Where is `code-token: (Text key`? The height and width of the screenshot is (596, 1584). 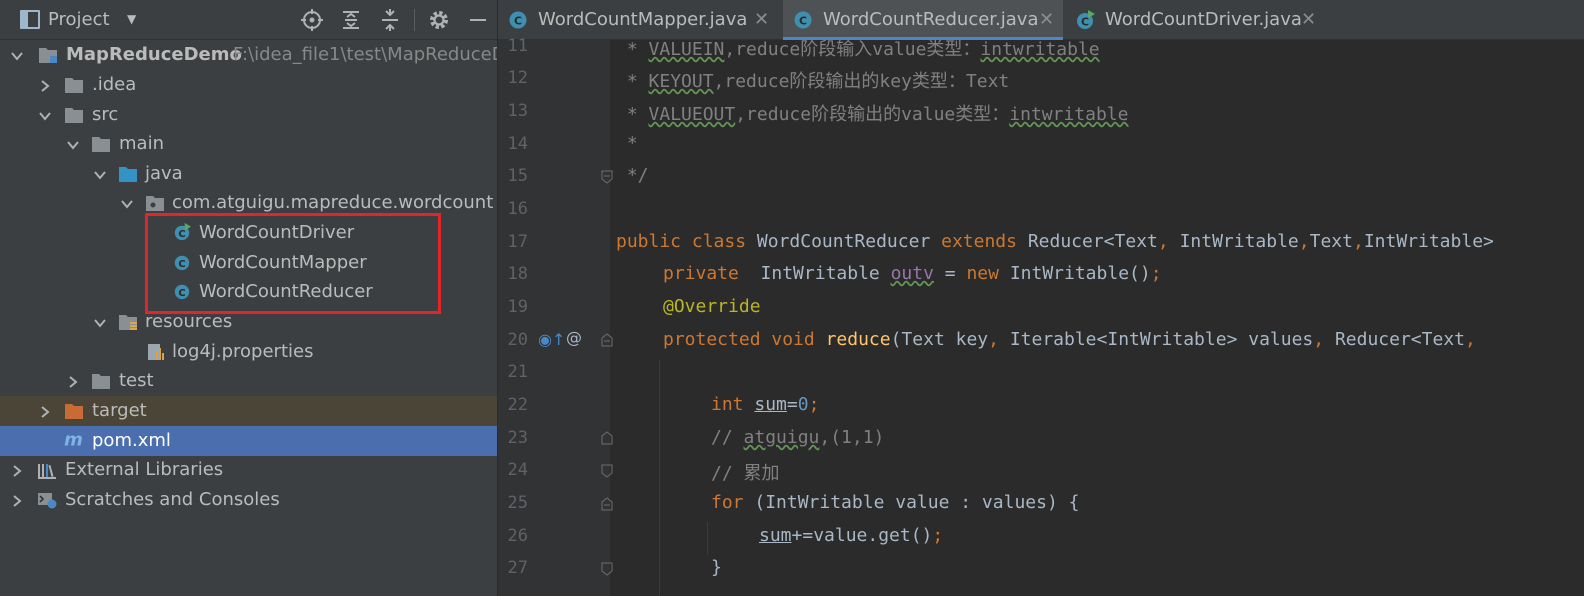
code-token: (Text key is located at coordinates (939, 339).